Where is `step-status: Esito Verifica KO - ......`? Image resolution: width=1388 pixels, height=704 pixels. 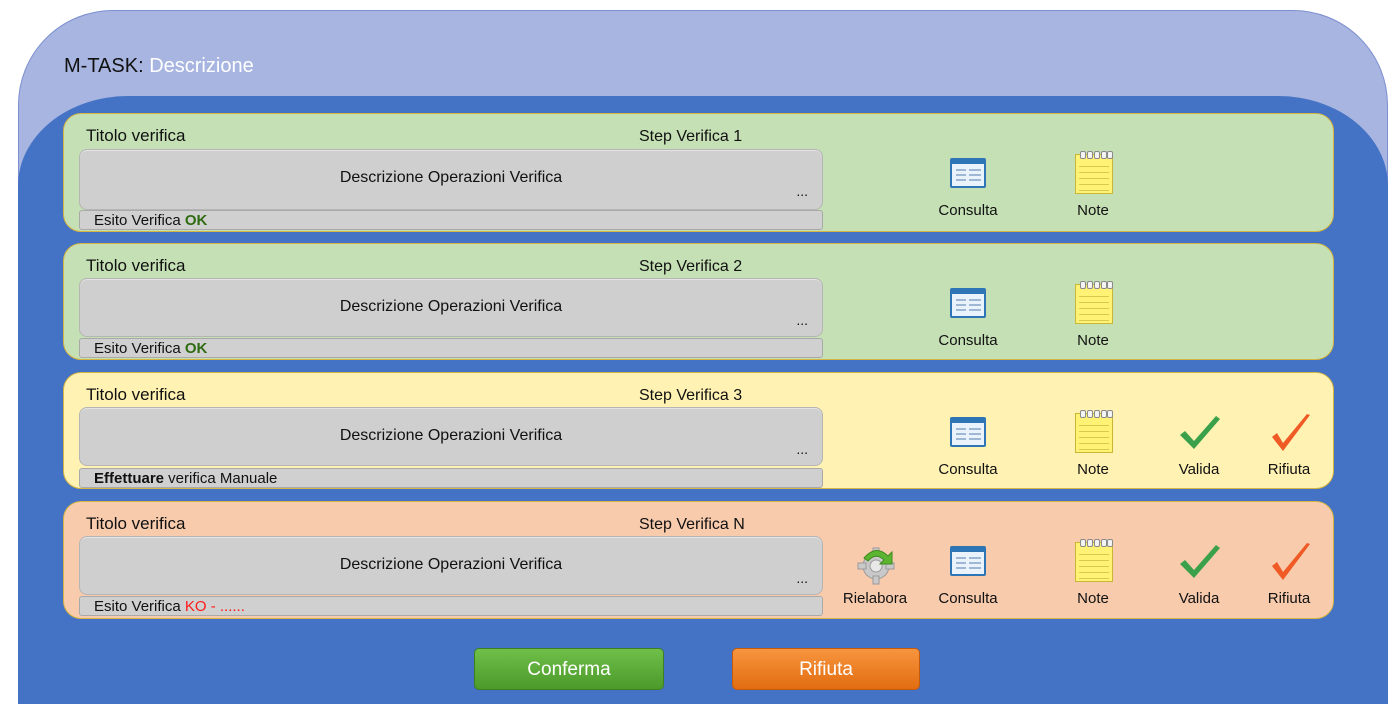
step-status: Esito Verifica KO - ...... is located at coordinates (169, 606).